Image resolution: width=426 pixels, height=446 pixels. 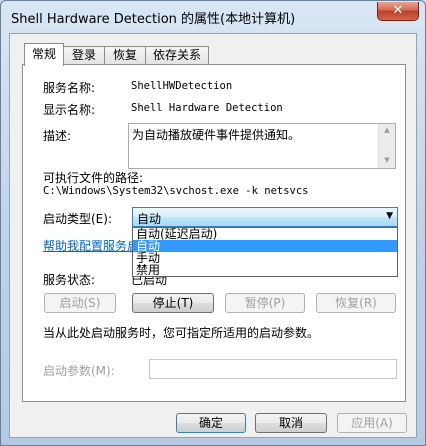 I want to click on close-button: ✕, so click(x=398, y=11).